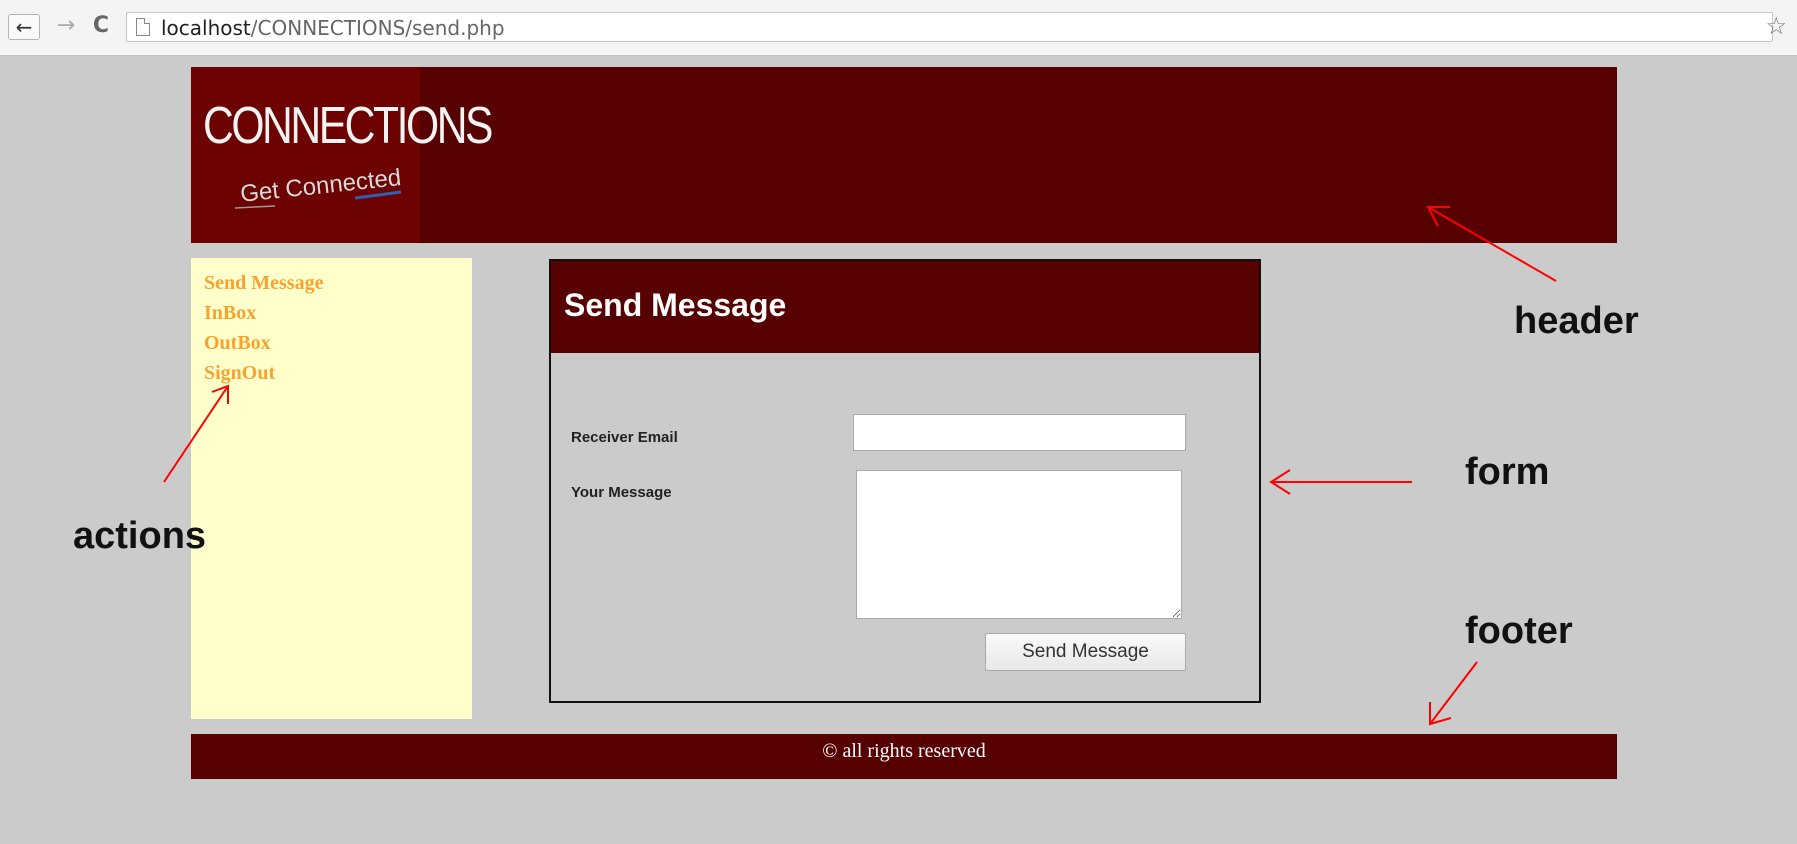  I want to click on receiver-email-field, so click(1019, 432).